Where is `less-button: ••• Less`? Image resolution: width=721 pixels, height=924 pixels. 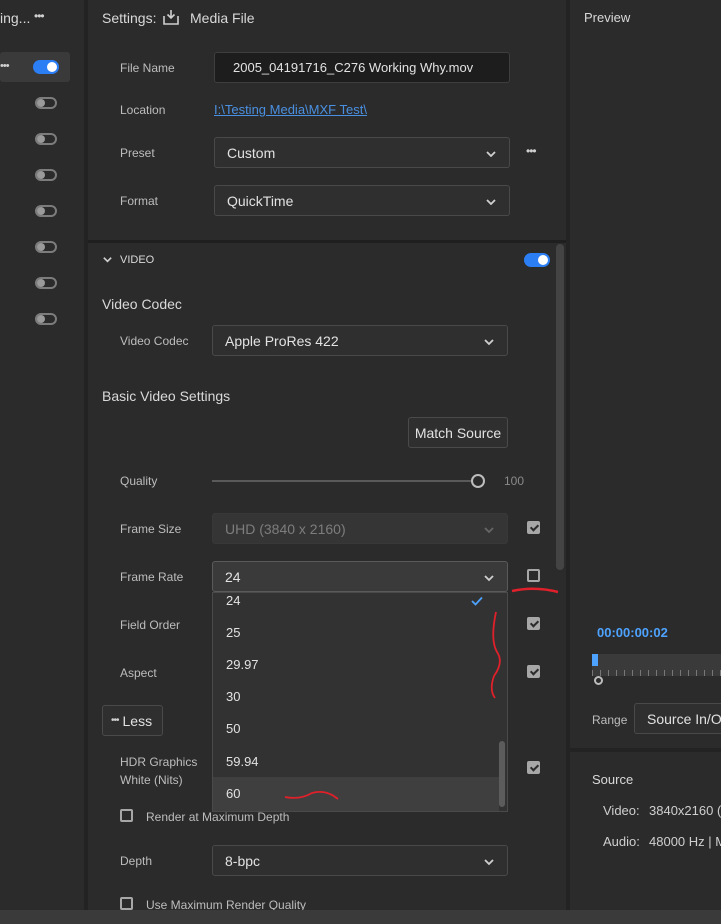
less-button: ••• Less is located at coordinates (132, 720).